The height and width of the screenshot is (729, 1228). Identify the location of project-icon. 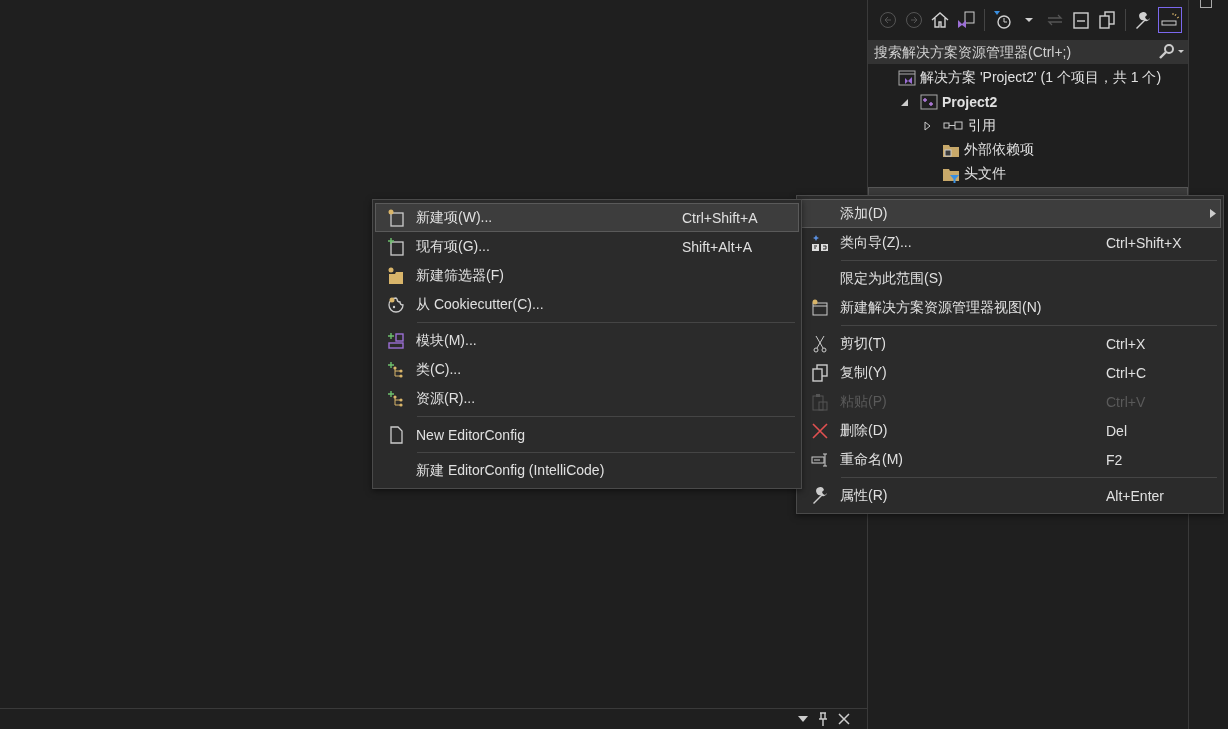
(929, 102).